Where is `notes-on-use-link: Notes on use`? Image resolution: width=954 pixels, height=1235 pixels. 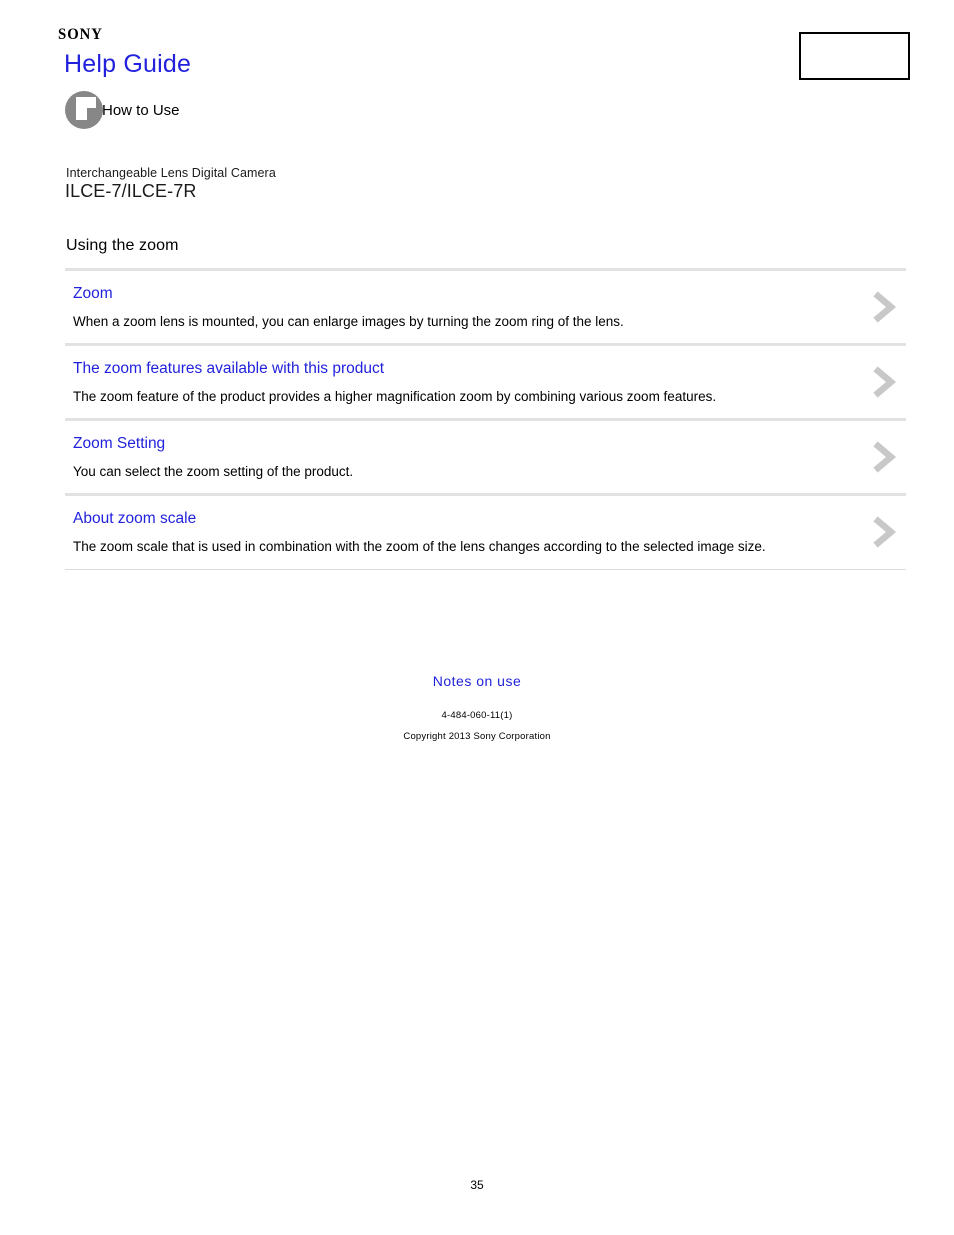
notes-on-use-link: Notes on use is located at coordinates (477, 681).